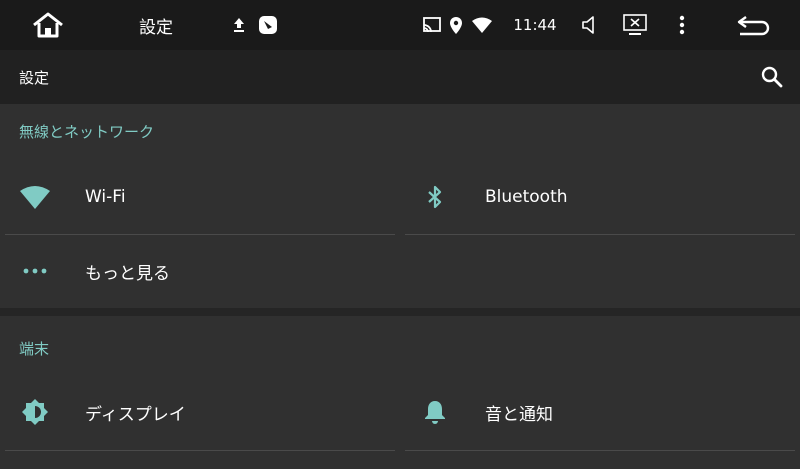  What do you see at coordinates (589, 25) in the screenshot?
I see `volume-icon` at bounding box center [589, 25].